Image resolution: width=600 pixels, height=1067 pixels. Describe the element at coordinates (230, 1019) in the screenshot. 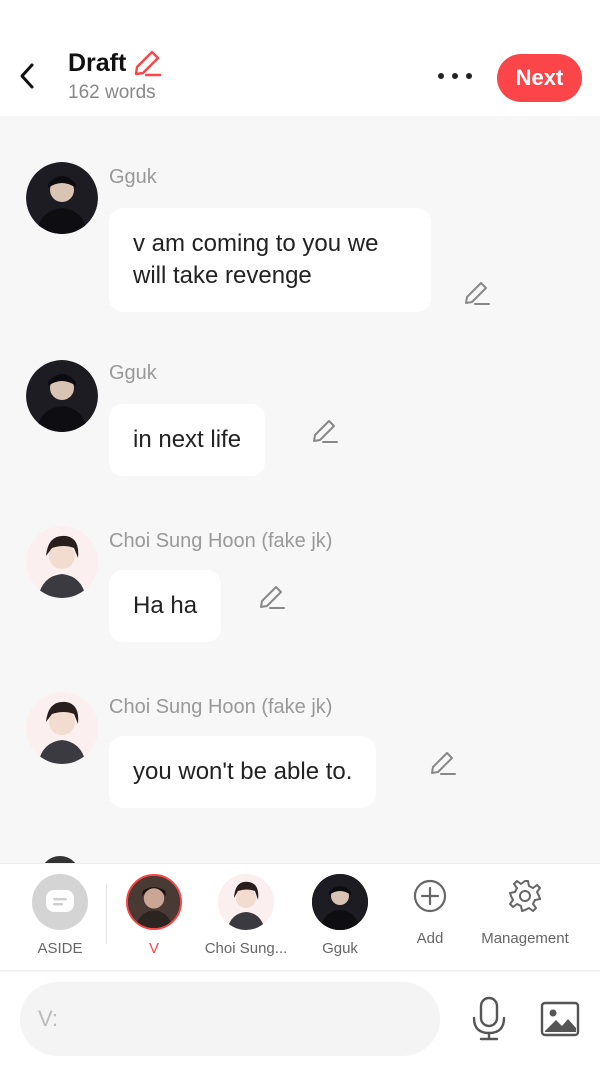

I see `message-input` at that location.